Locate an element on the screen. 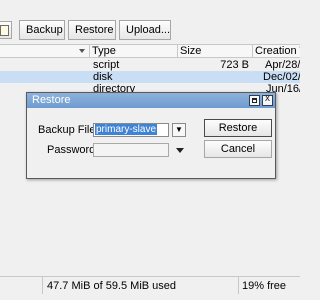  maximize-icon is located at coordinates (254, 100).